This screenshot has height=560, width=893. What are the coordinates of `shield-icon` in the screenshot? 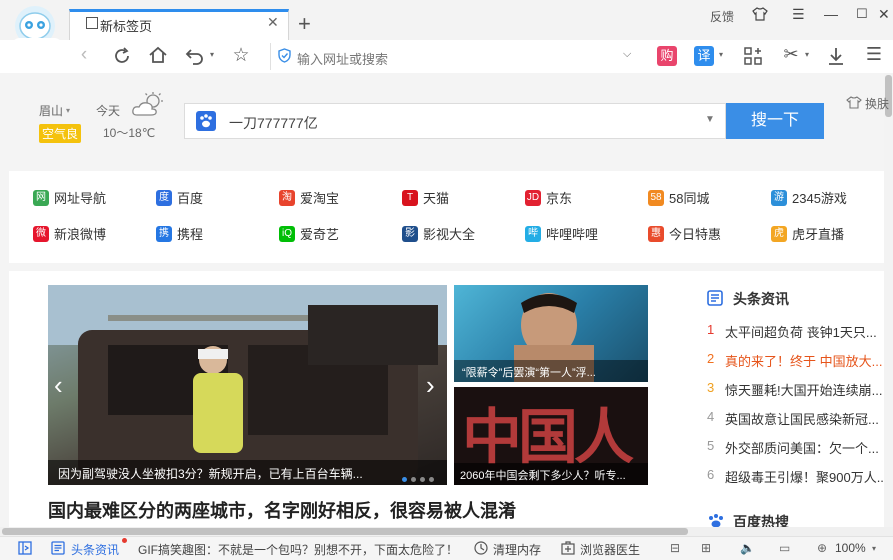 It's located at (284, 55).